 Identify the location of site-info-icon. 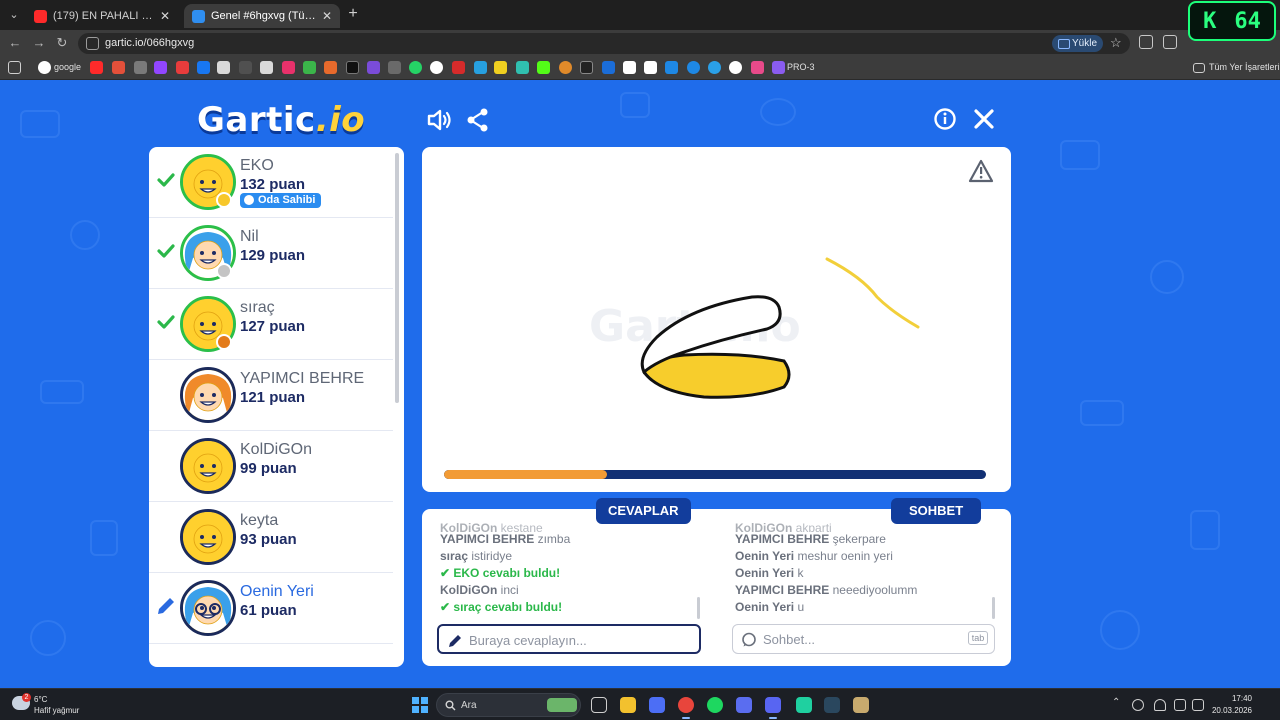
(92, 43).